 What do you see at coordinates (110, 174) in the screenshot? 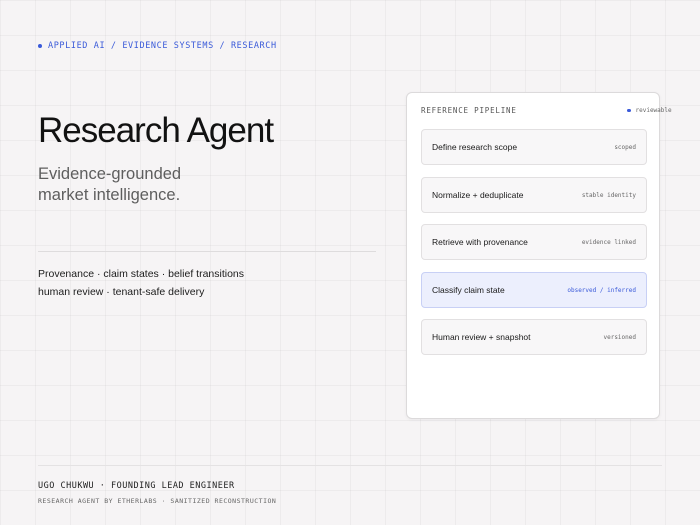
I see `subtitle-line-1: Evidence-grounded` at bounding box center [110, 174].